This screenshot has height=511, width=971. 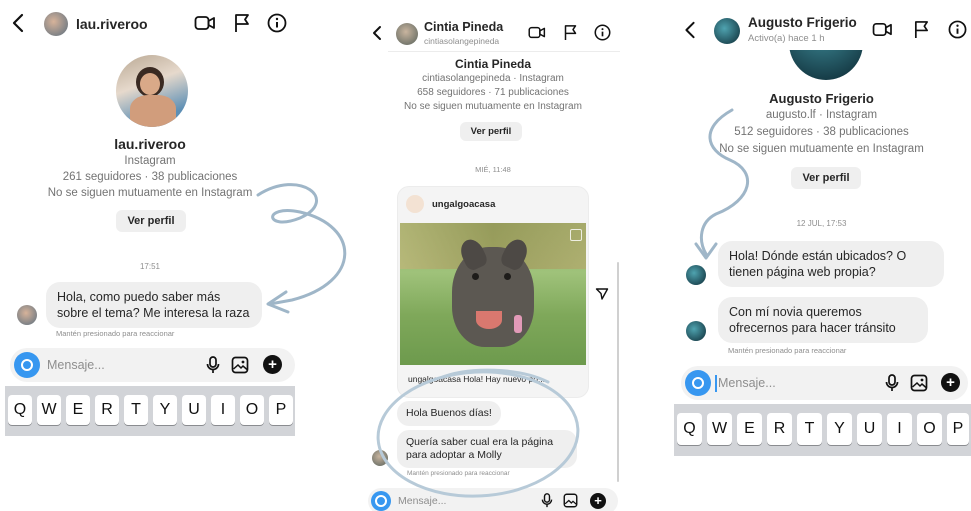 I want to click on post-image-greyhound, so click(x=493, y=294).